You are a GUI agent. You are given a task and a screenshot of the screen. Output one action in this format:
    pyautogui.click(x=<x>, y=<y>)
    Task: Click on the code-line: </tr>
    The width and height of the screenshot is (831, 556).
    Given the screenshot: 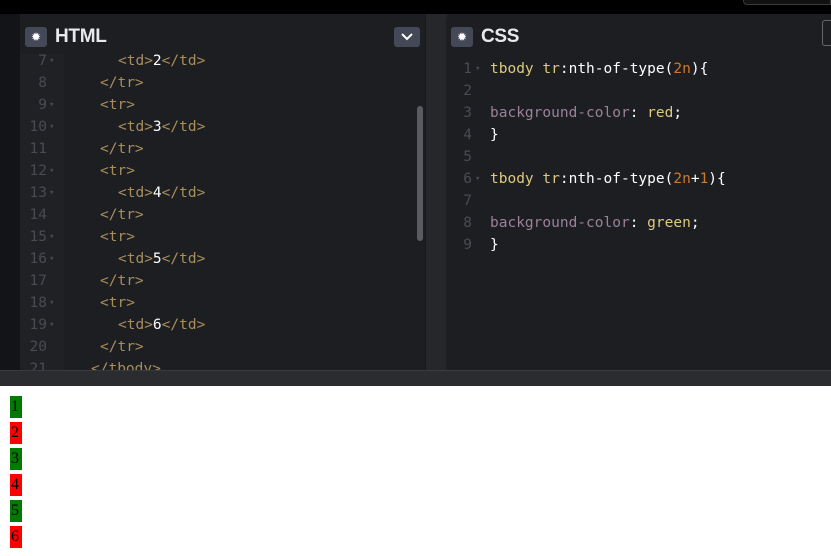 What is the action you would take?
    pyautogui.click(x=122, y=149)
    